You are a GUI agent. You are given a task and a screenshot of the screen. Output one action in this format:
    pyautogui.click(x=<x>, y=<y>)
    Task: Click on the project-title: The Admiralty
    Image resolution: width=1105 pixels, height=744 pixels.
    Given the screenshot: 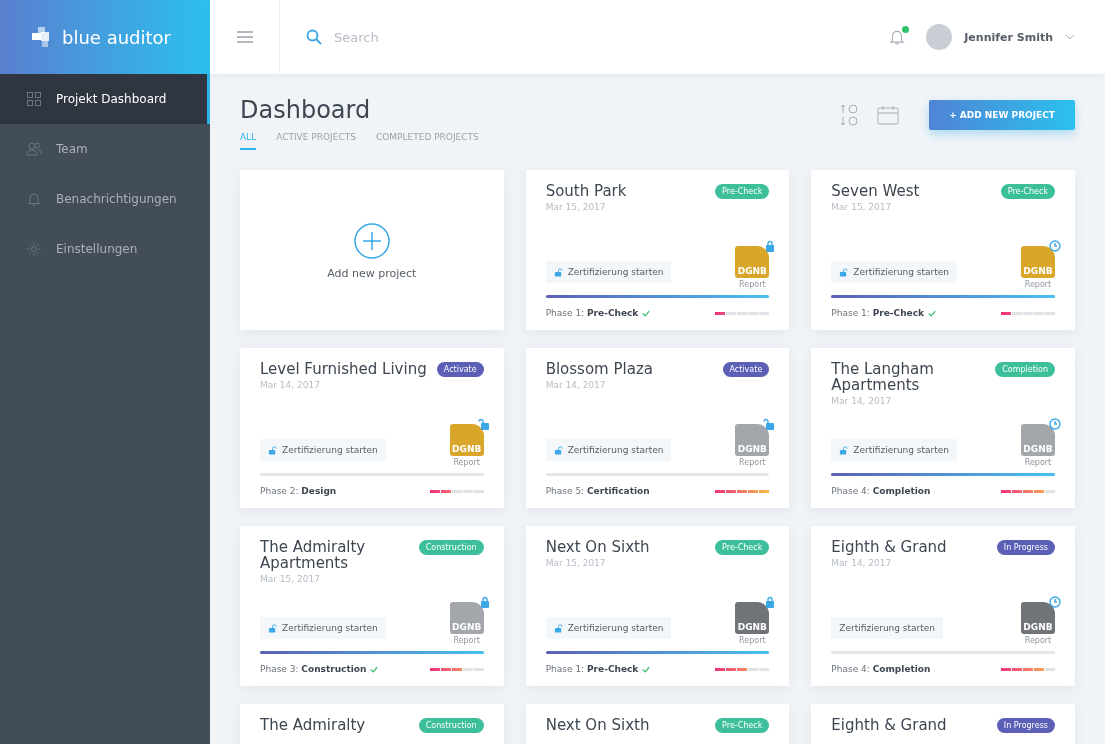 What is the action you would take?
    pyautogui.click(x=313, y=726)
    